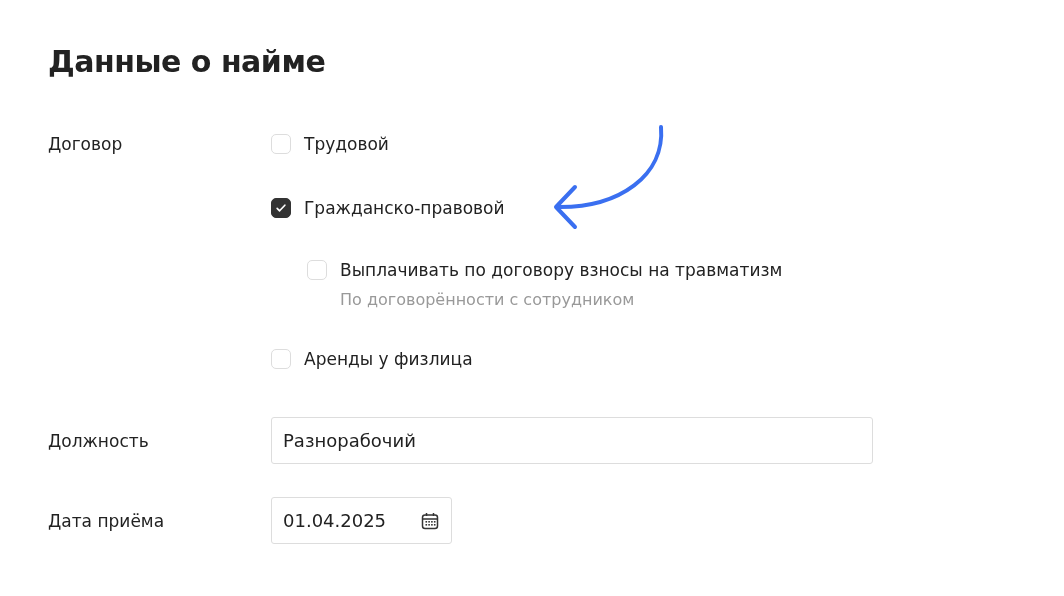 The width and height of the screenshot is (1064, 596). I want to click on section-title: Данные о найме, so click(187, 62).